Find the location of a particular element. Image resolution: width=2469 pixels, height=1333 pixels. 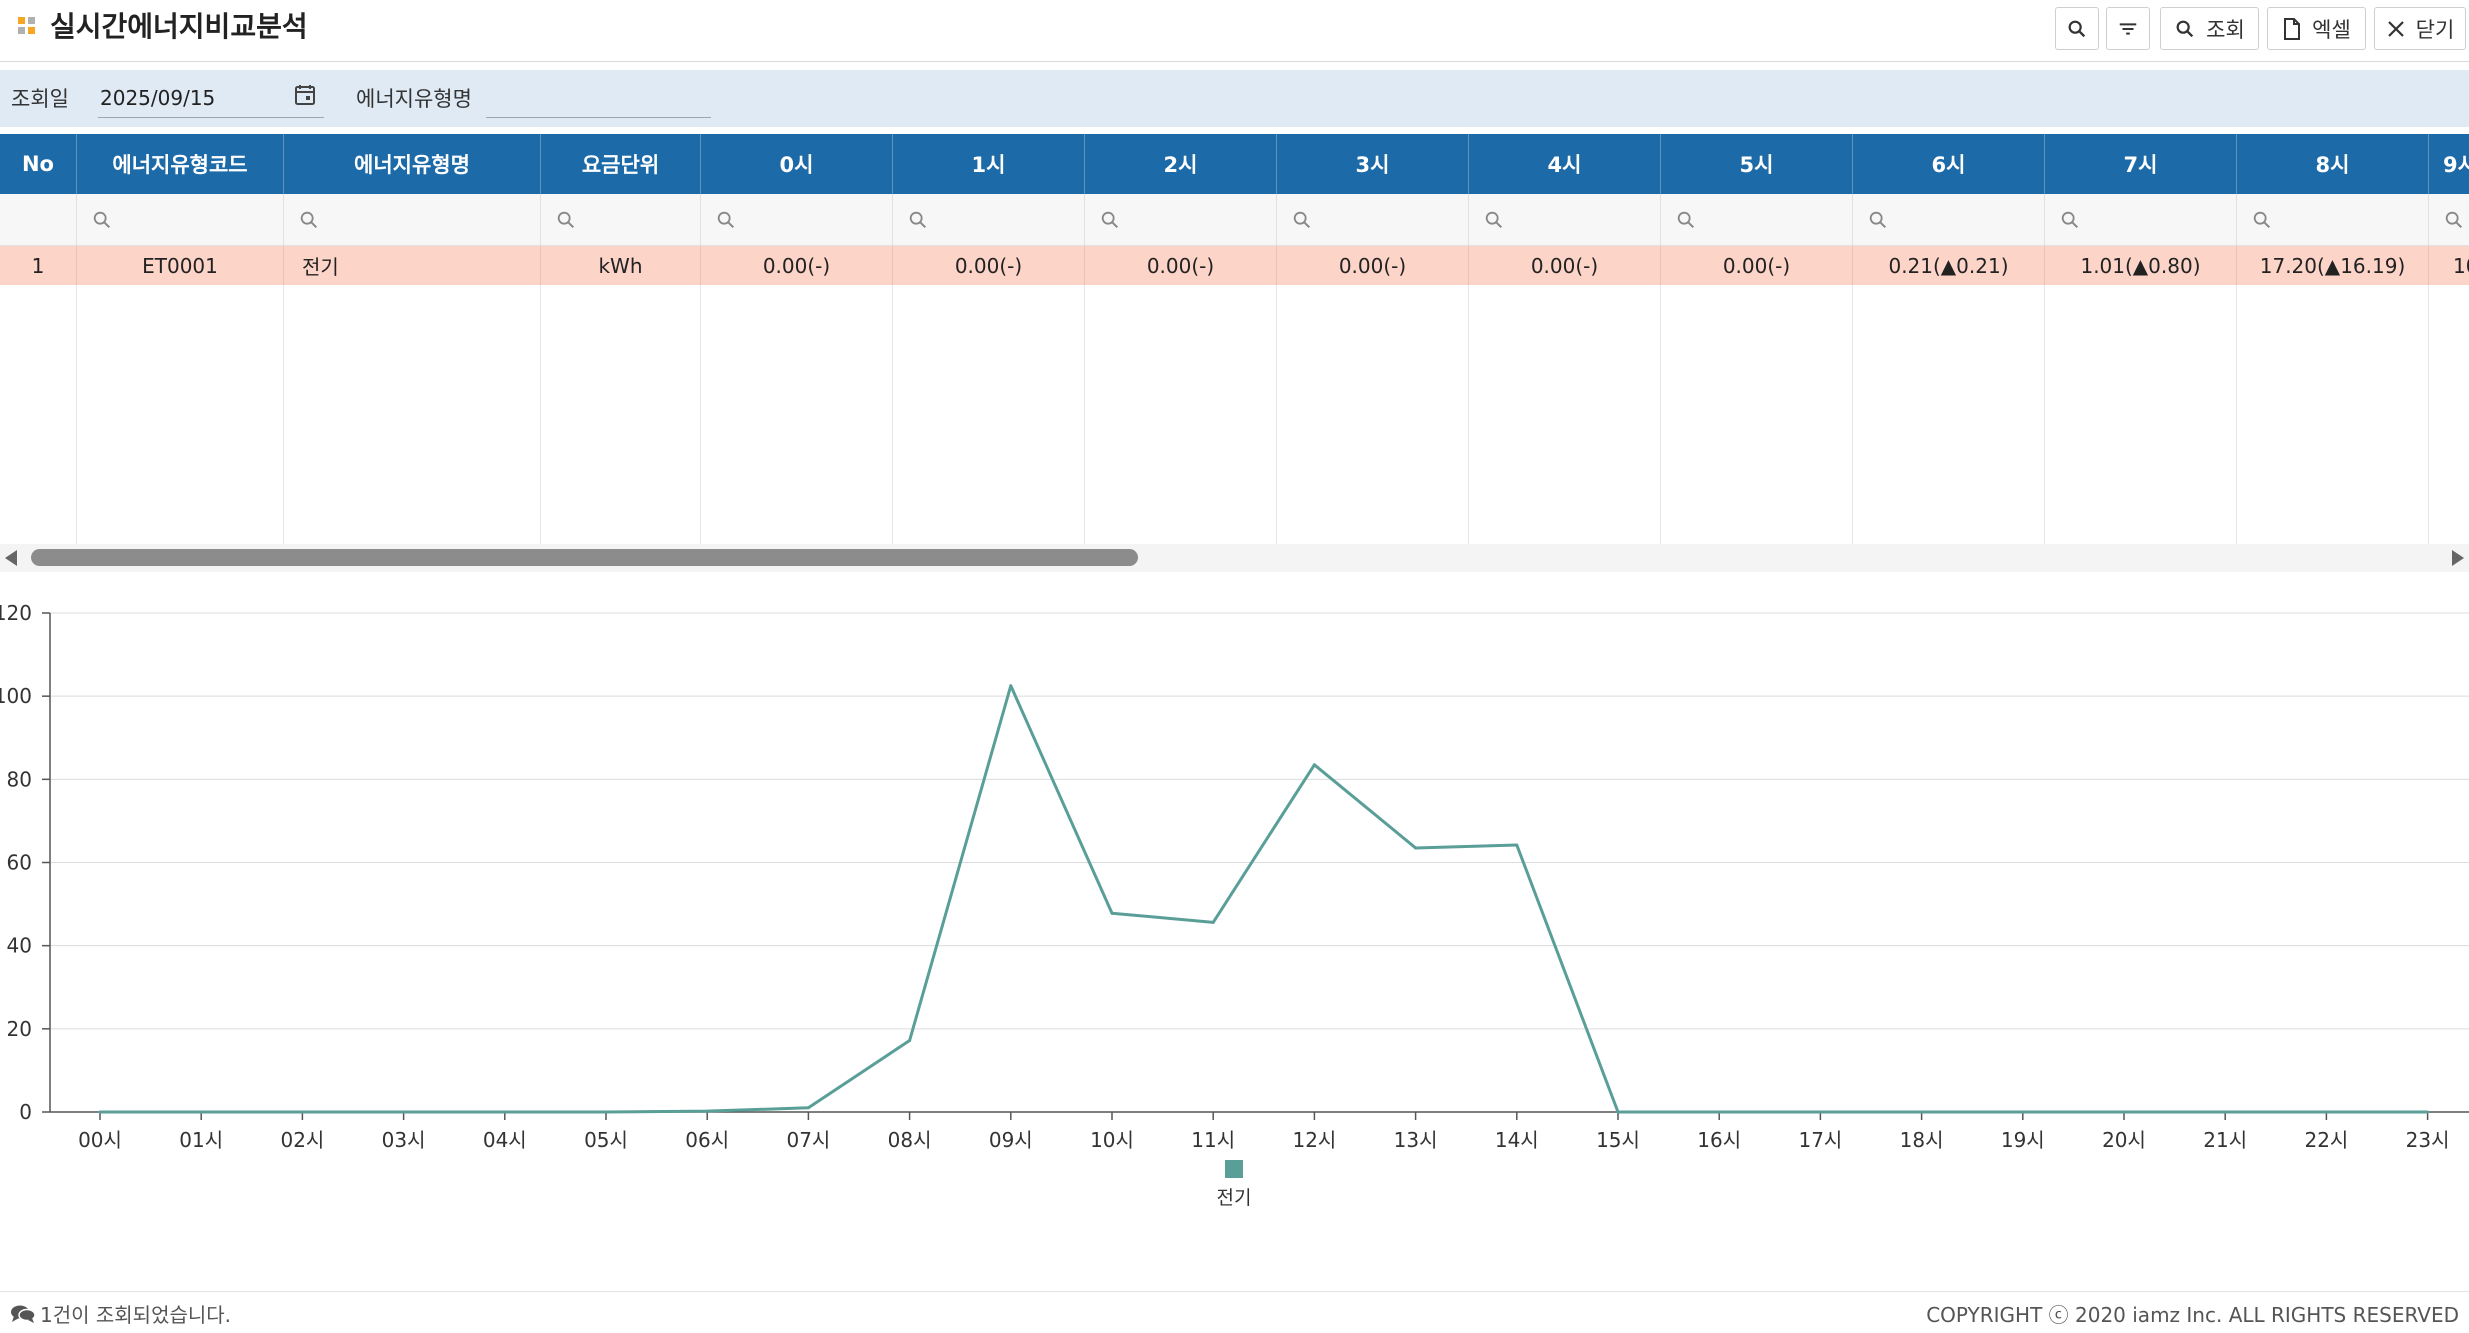

column-header-name: 에너지유형명 is located at coordinates (412, 164).